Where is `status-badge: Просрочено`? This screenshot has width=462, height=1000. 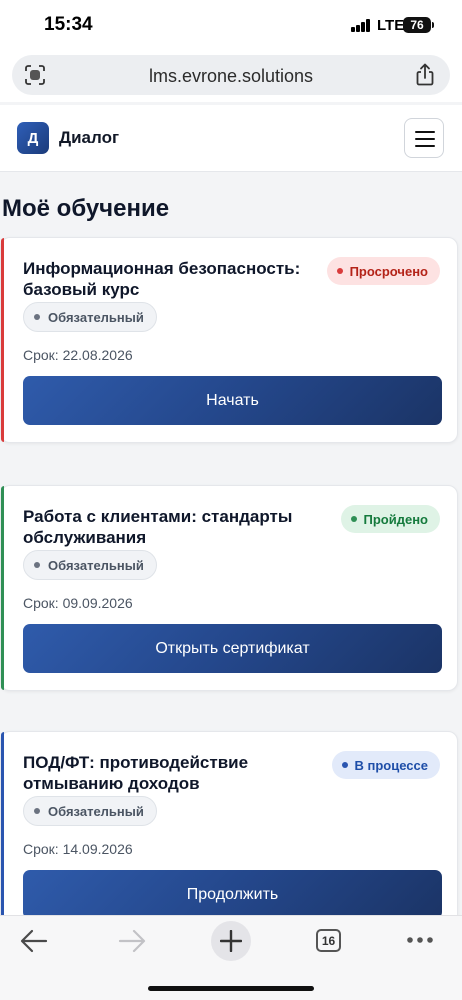
status-badge: Просрочено is located at coordinates (383, 271).